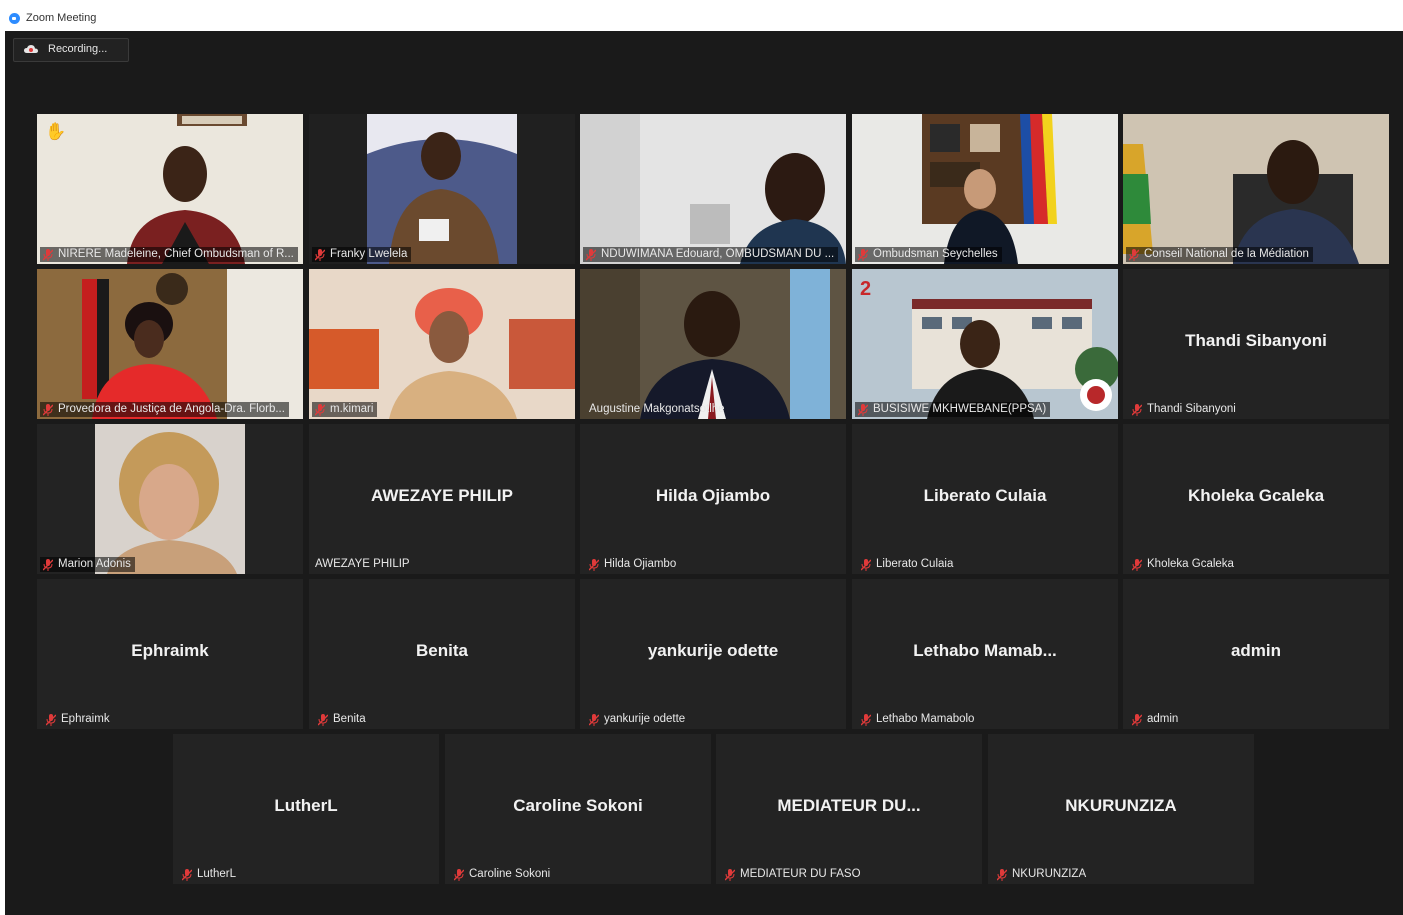  I want to click on participant-display-name: Thandi Sibanyoni, so click(1256, 340).